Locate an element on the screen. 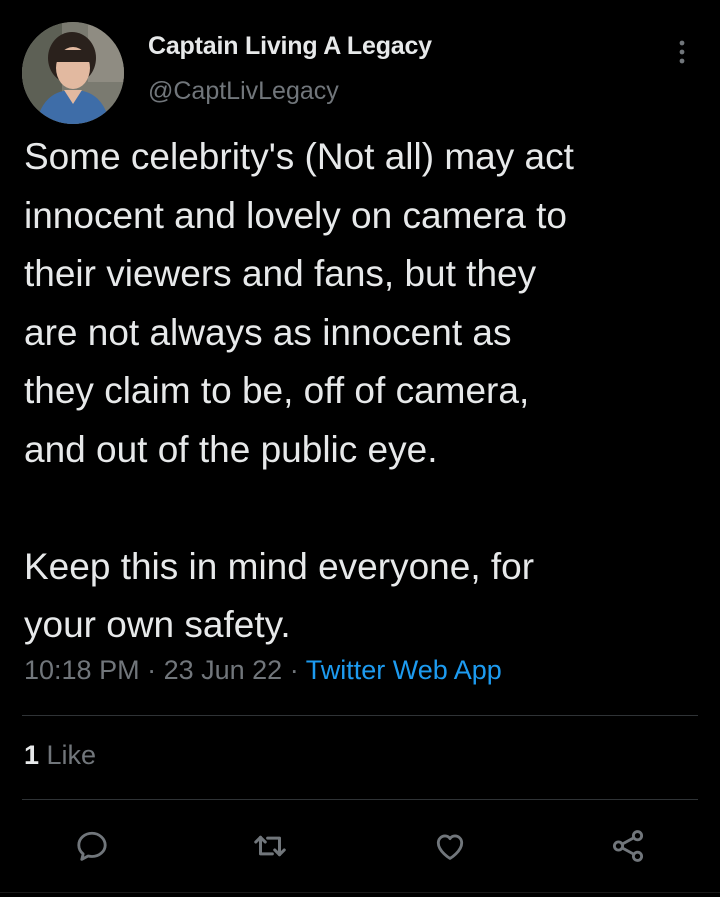 The width and height of the screenshot is (720, 897). like-count: 1 is located at coordinates (32, 755).